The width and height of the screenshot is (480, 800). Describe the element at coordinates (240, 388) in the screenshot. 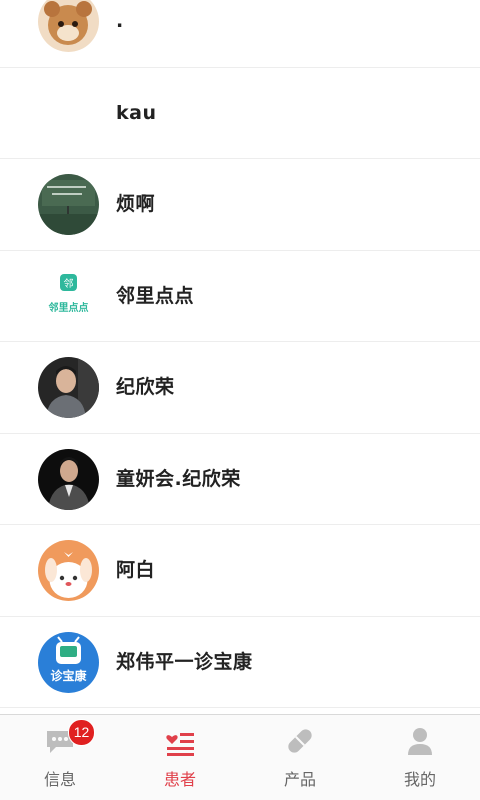

I see `list-item: 纪欣荣` at that location.